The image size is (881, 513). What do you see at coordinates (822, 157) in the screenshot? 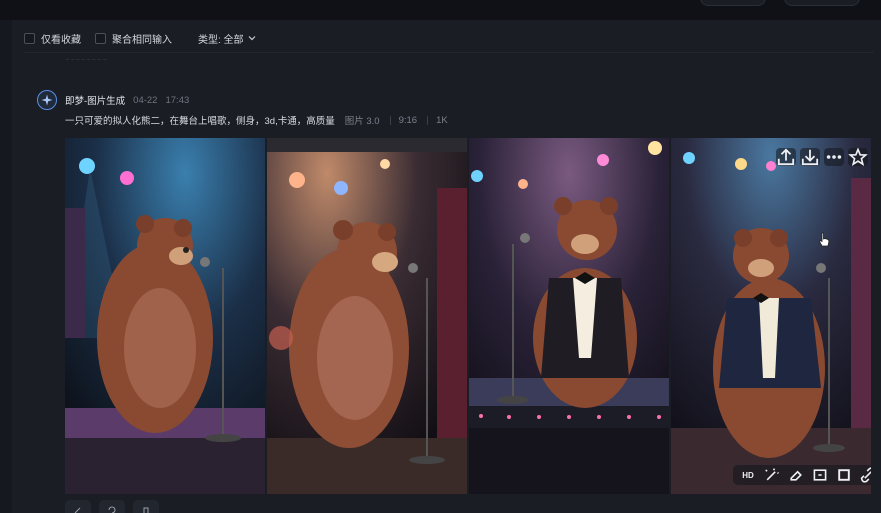
I see `image-top-toolbar` at bounding box center [822, 157].